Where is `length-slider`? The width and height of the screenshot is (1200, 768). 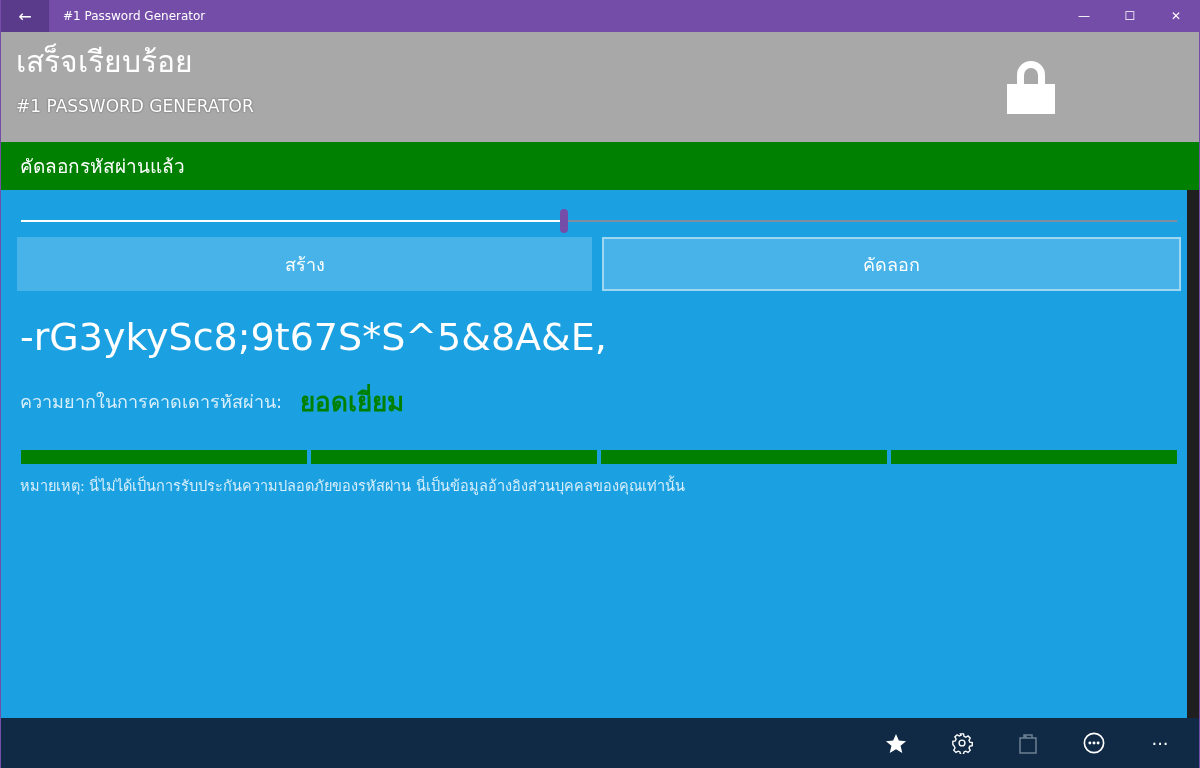
length-slider is located at coordinates (599, 221).